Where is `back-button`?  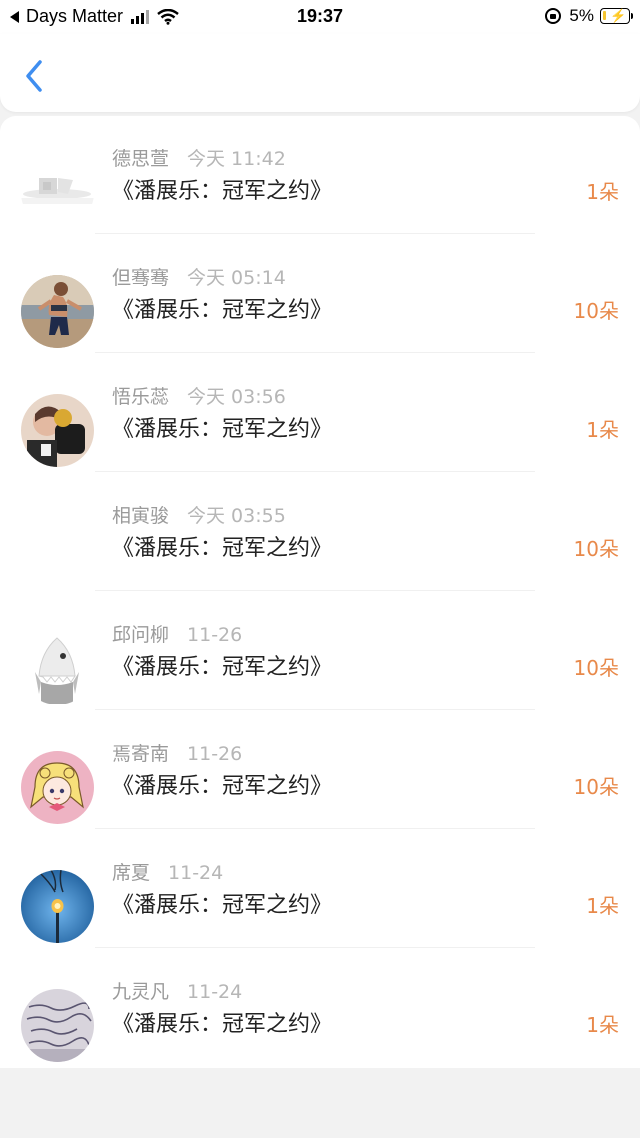
back-button is located at coordinates (35, 76).